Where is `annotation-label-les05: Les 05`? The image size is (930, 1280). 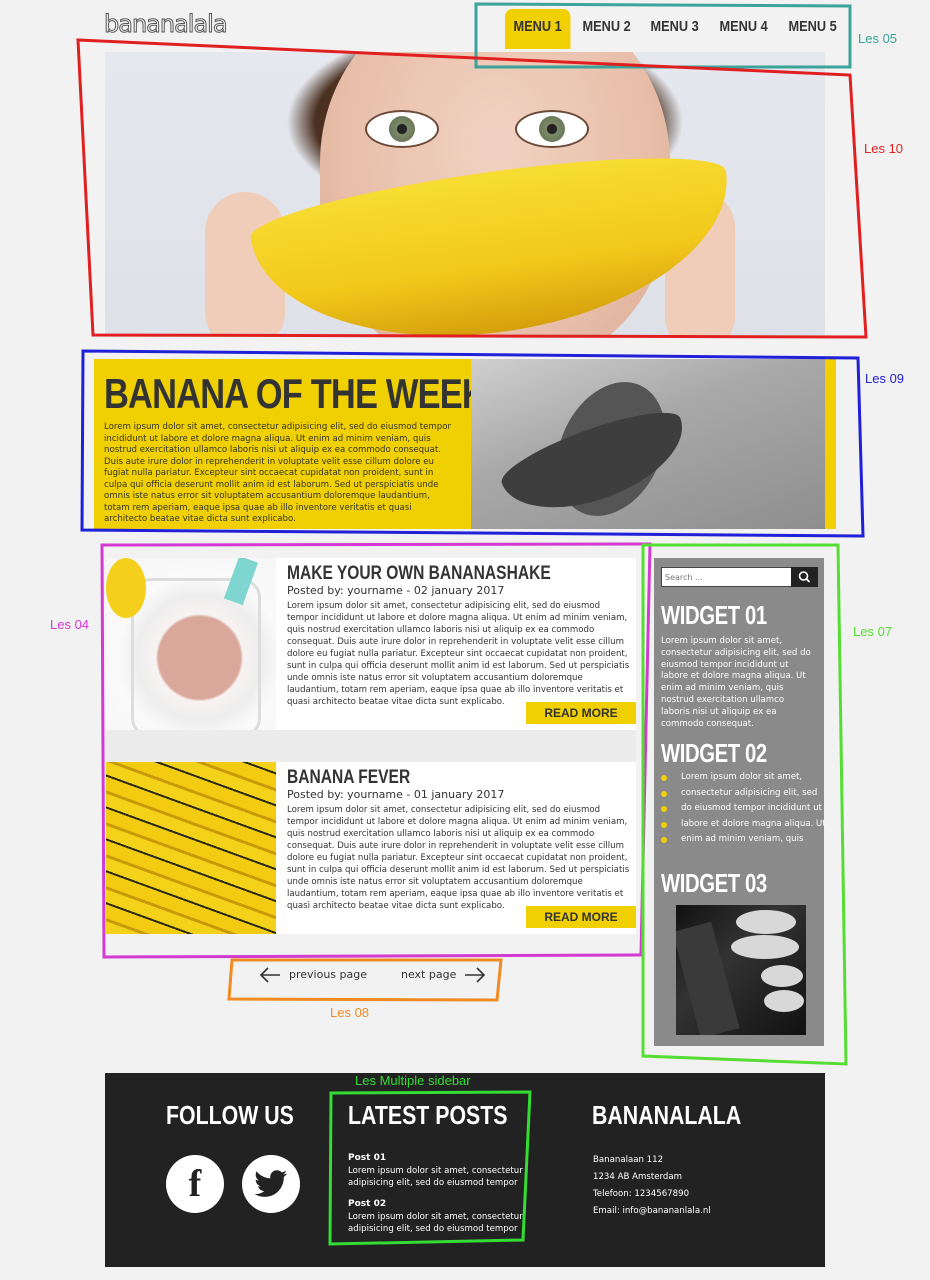
annotation-label-les05: Les 05 is located at coordinates (878, 38).